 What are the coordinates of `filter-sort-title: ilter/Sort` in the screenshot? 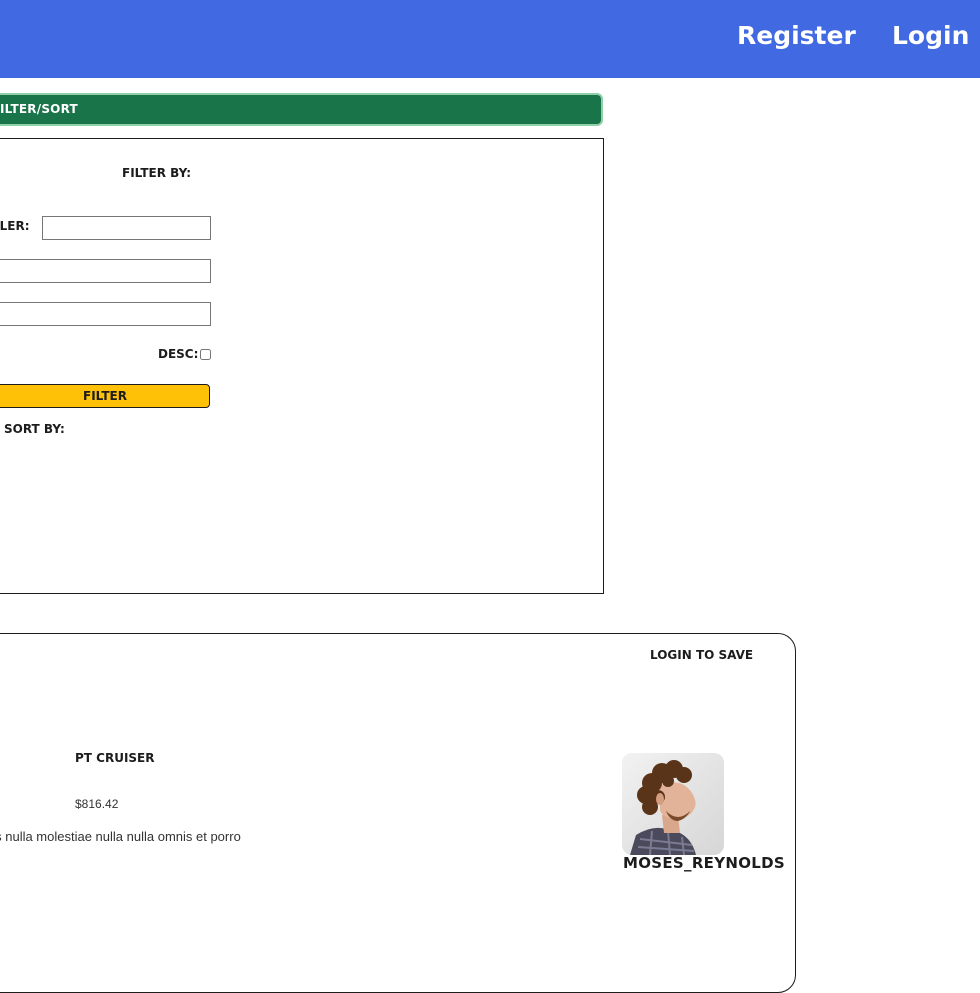 It's located at (39, 109).